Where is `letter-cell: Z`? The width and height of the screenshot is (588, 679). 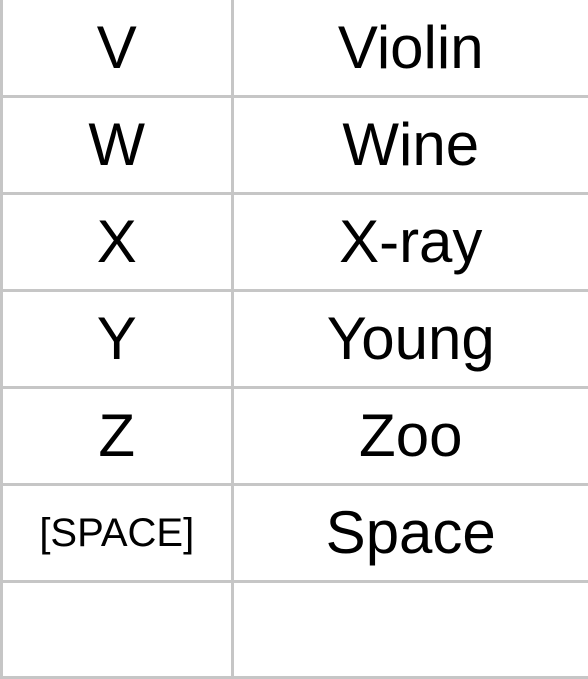
letter-cell: Z is located at coordinates (118, 435).